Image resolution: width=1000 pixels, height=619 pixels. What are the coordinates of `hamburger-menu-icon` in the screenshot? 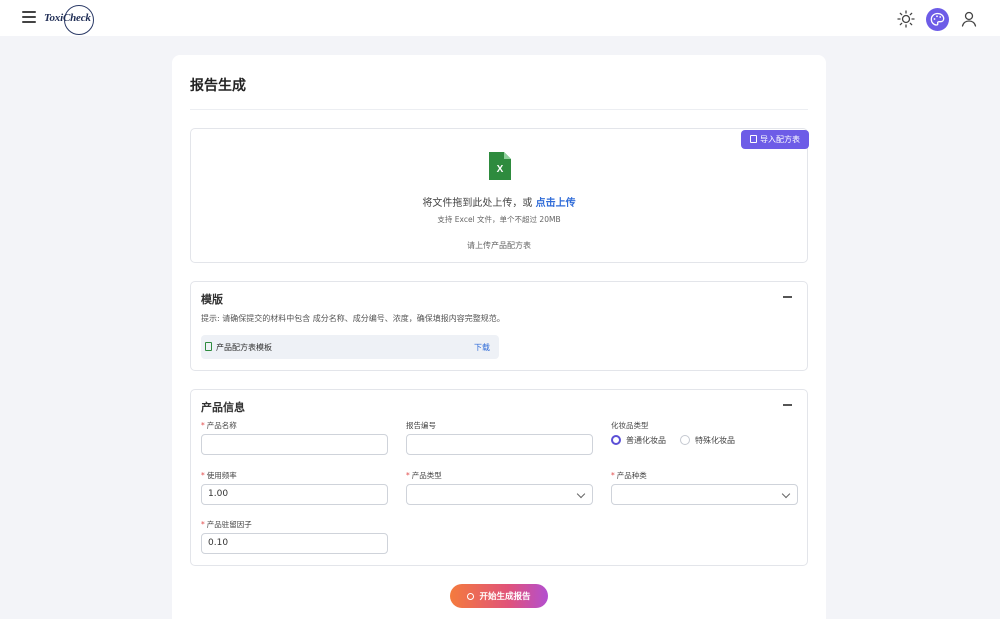 It's located at (29, 17).